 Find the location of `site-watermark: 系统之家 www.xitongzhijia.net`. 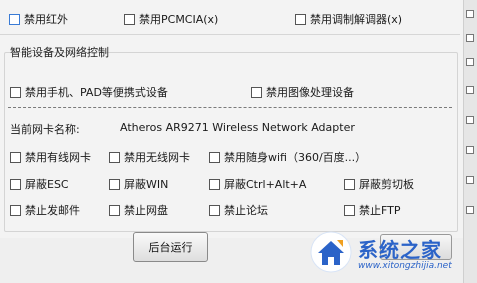

site-watermark: 系统之家 www.xitongzhijia.net is located at coordinates (390, 252).